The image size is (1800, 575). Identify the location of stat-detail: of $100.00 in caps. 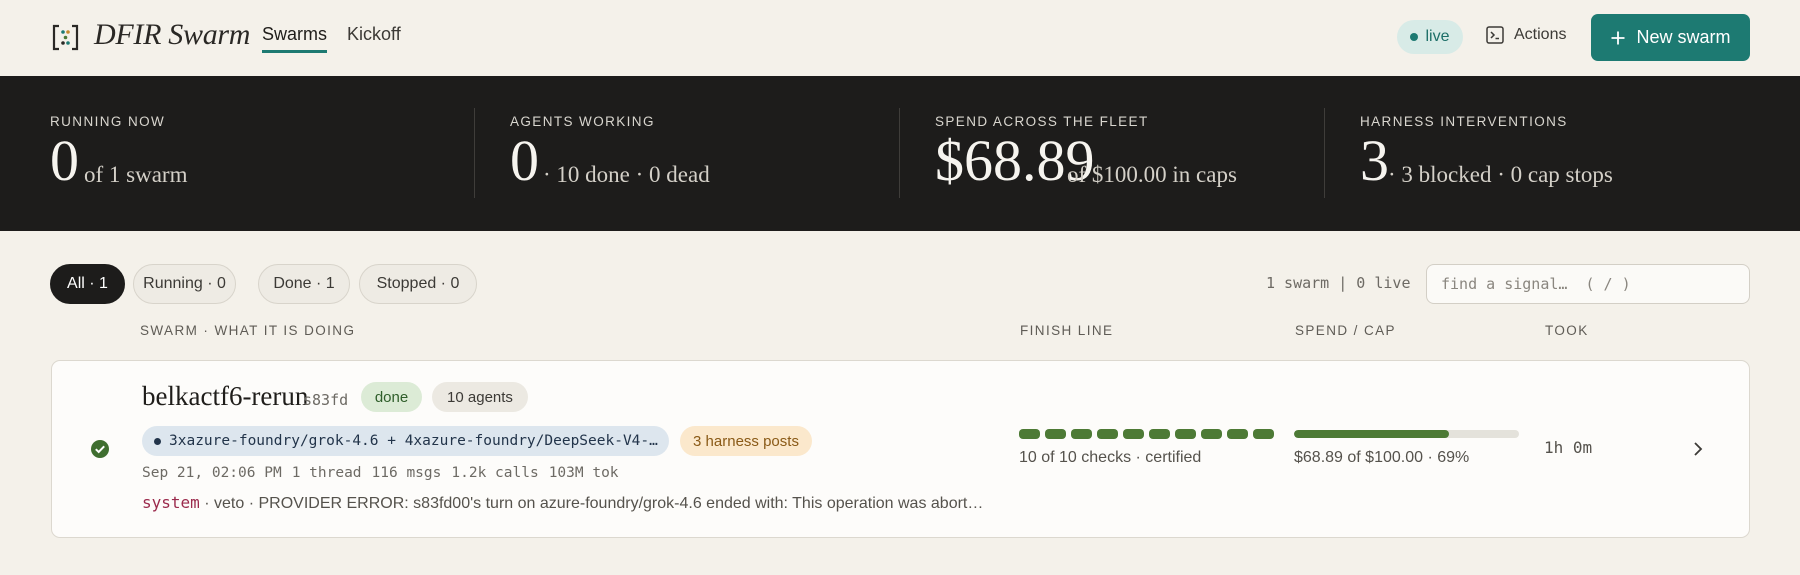
(1152, 174).